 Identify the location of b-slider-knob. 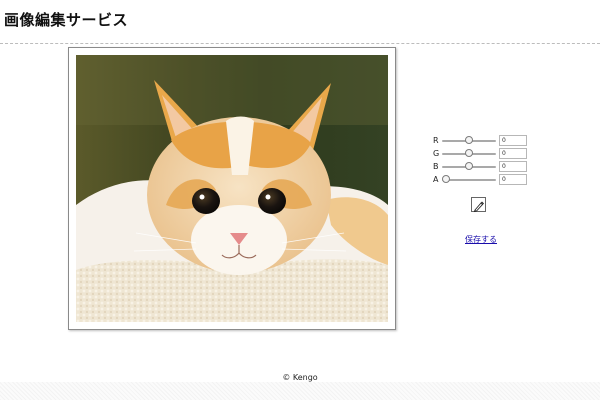
(469, 165).